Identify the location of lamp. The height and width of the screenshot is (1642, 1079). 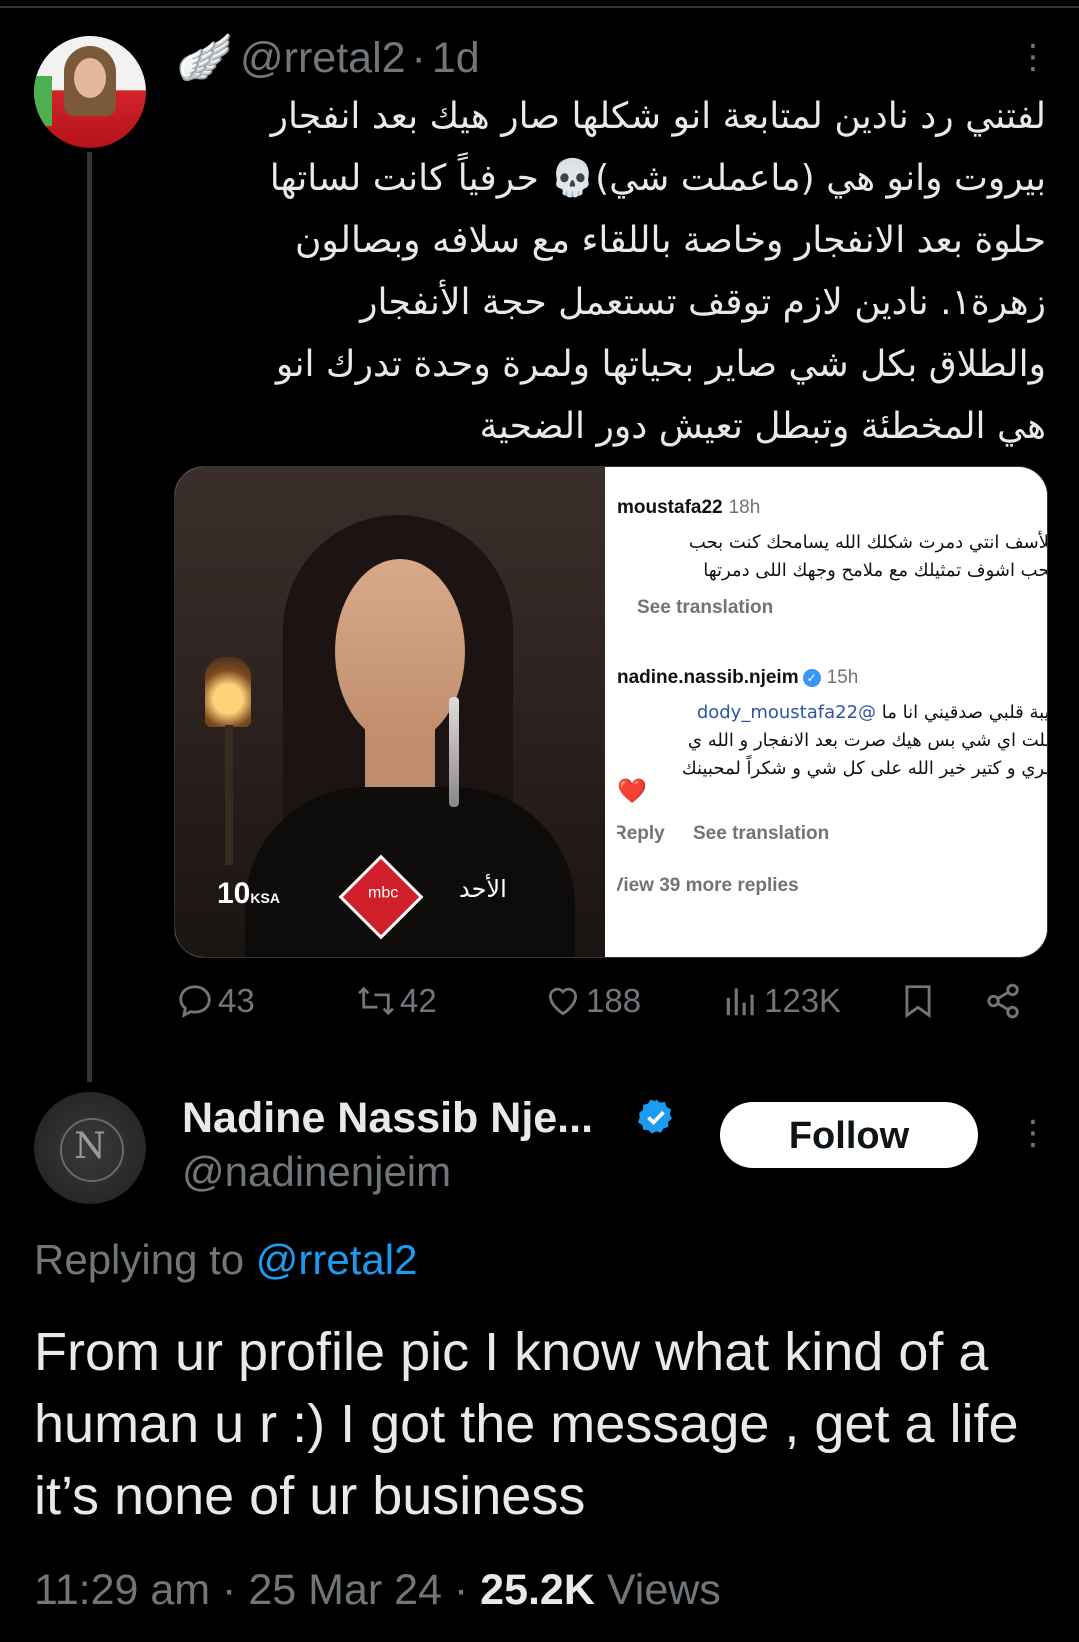
(228, 692).